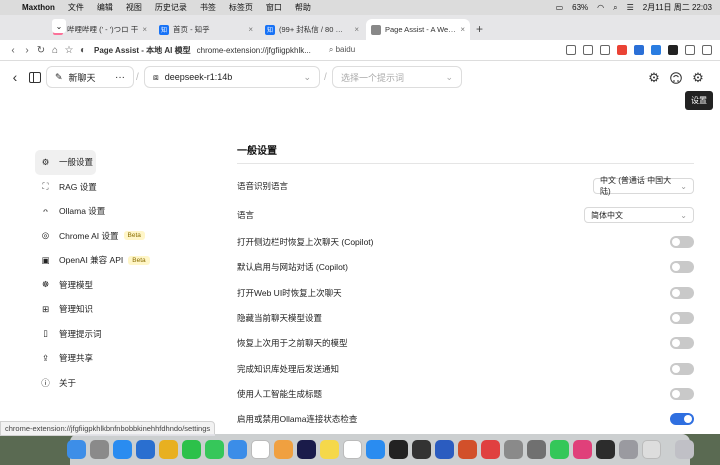  What do you see at coordinates (237, 449) in the screenshot?
I see `dock-app-mail-icon` at bounding box center [237, 449].